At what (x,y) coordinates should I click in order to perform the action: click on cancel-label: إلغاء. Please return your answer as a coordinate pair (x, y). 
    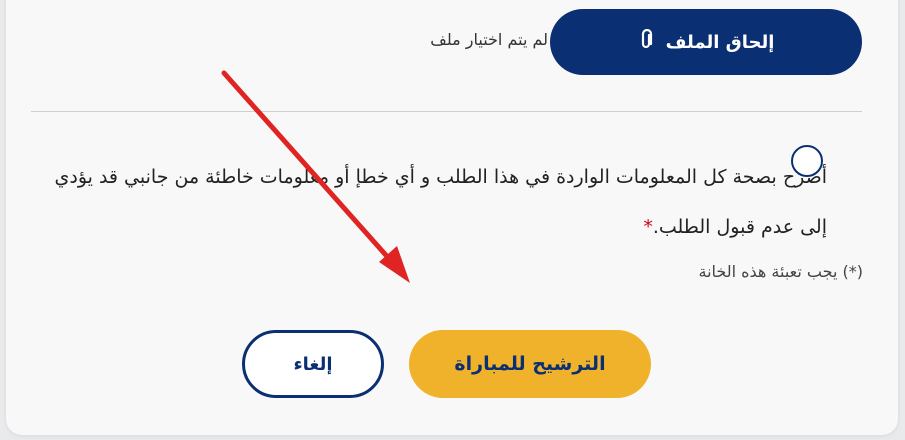
    Looking at the image, I should click on (313, 364).